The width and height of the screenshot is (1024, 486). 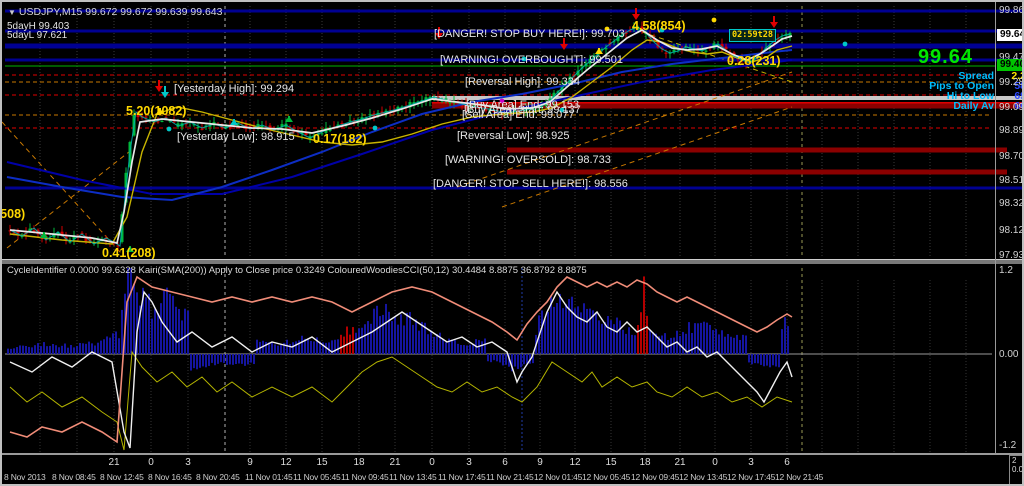 What do you see at coordinates (1014, 460) in the screenshot?
I see `corner-value-1: 2` at bounding box center [1014, 460].